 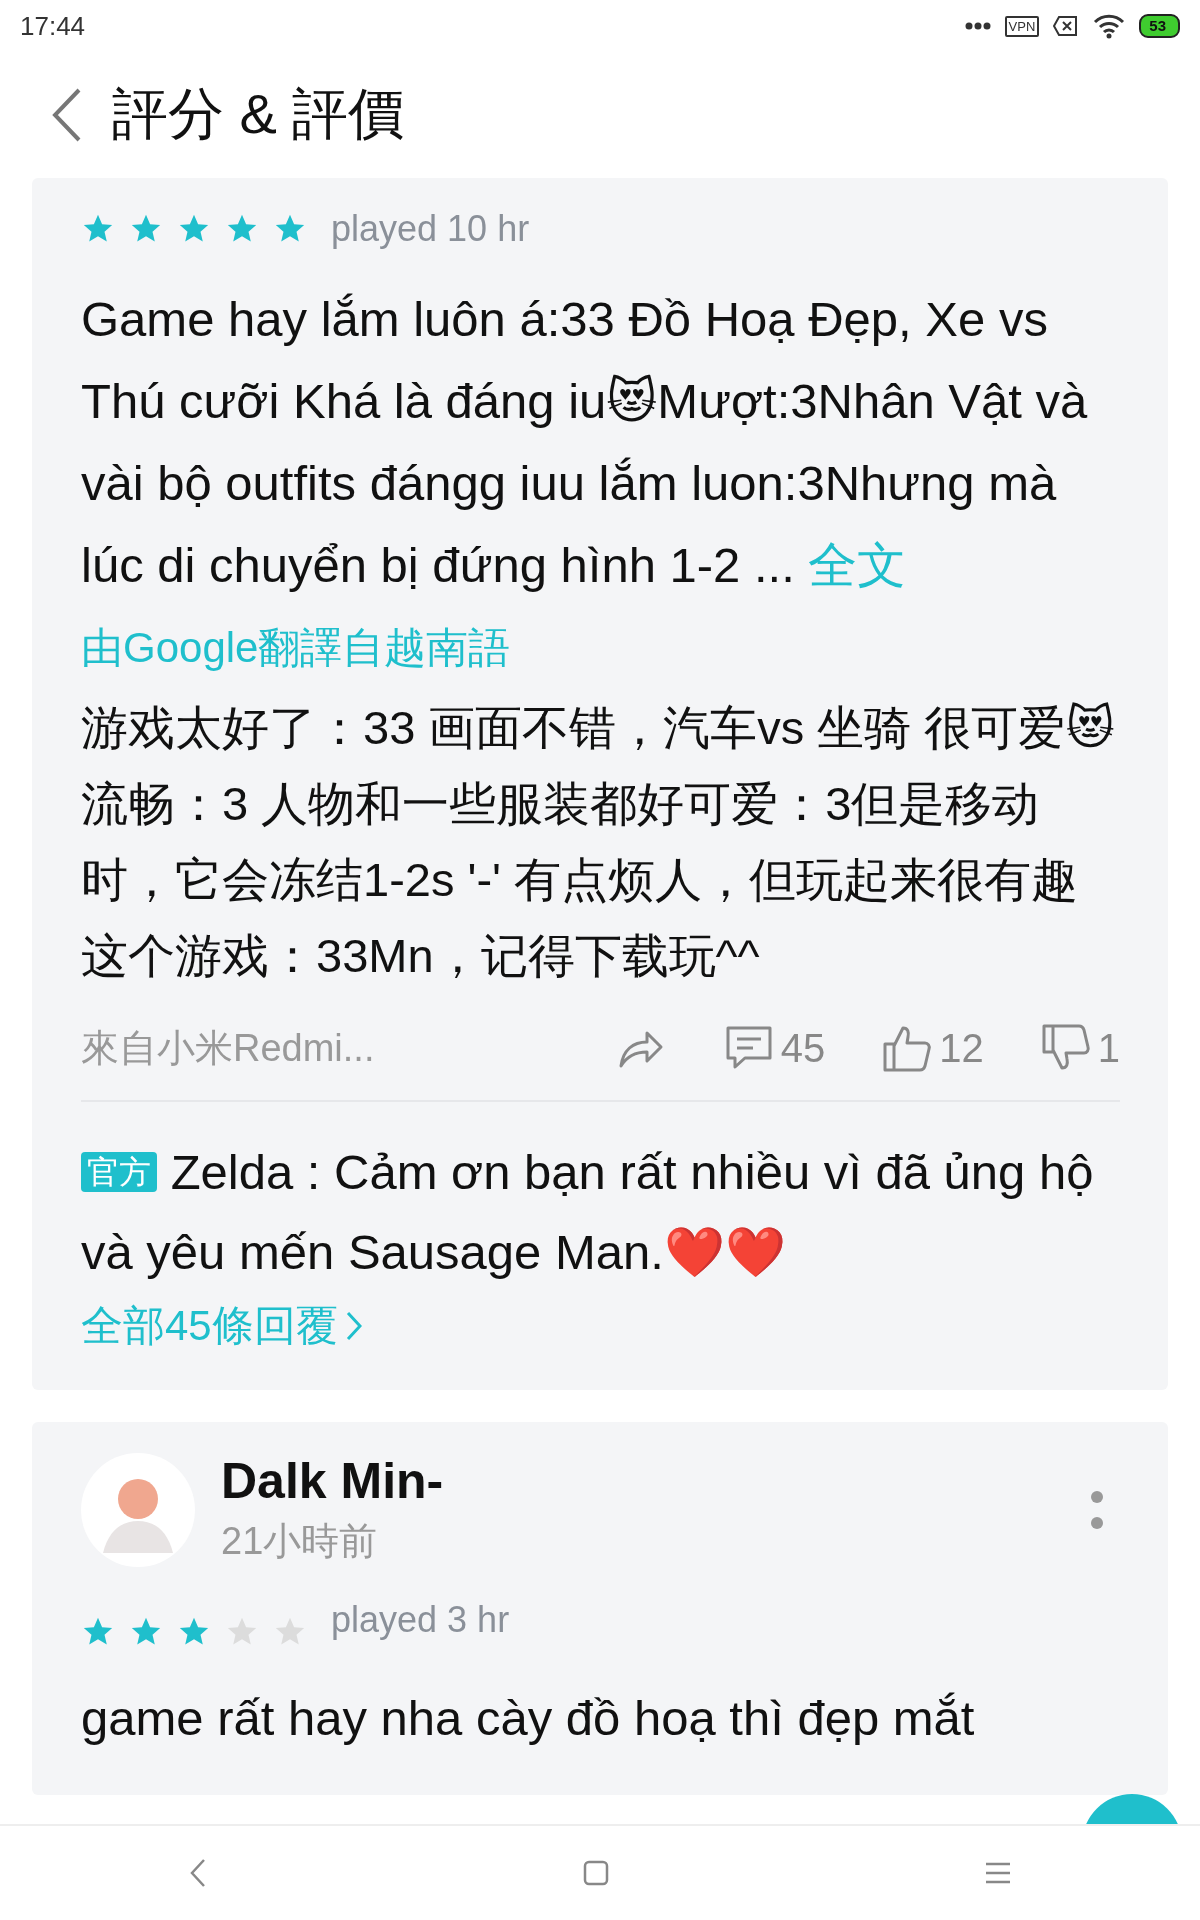 What do you see at coordinates (803, 1048) in the screenshot?
I see `comment-count: 45` at bounding box center [803, 1048].